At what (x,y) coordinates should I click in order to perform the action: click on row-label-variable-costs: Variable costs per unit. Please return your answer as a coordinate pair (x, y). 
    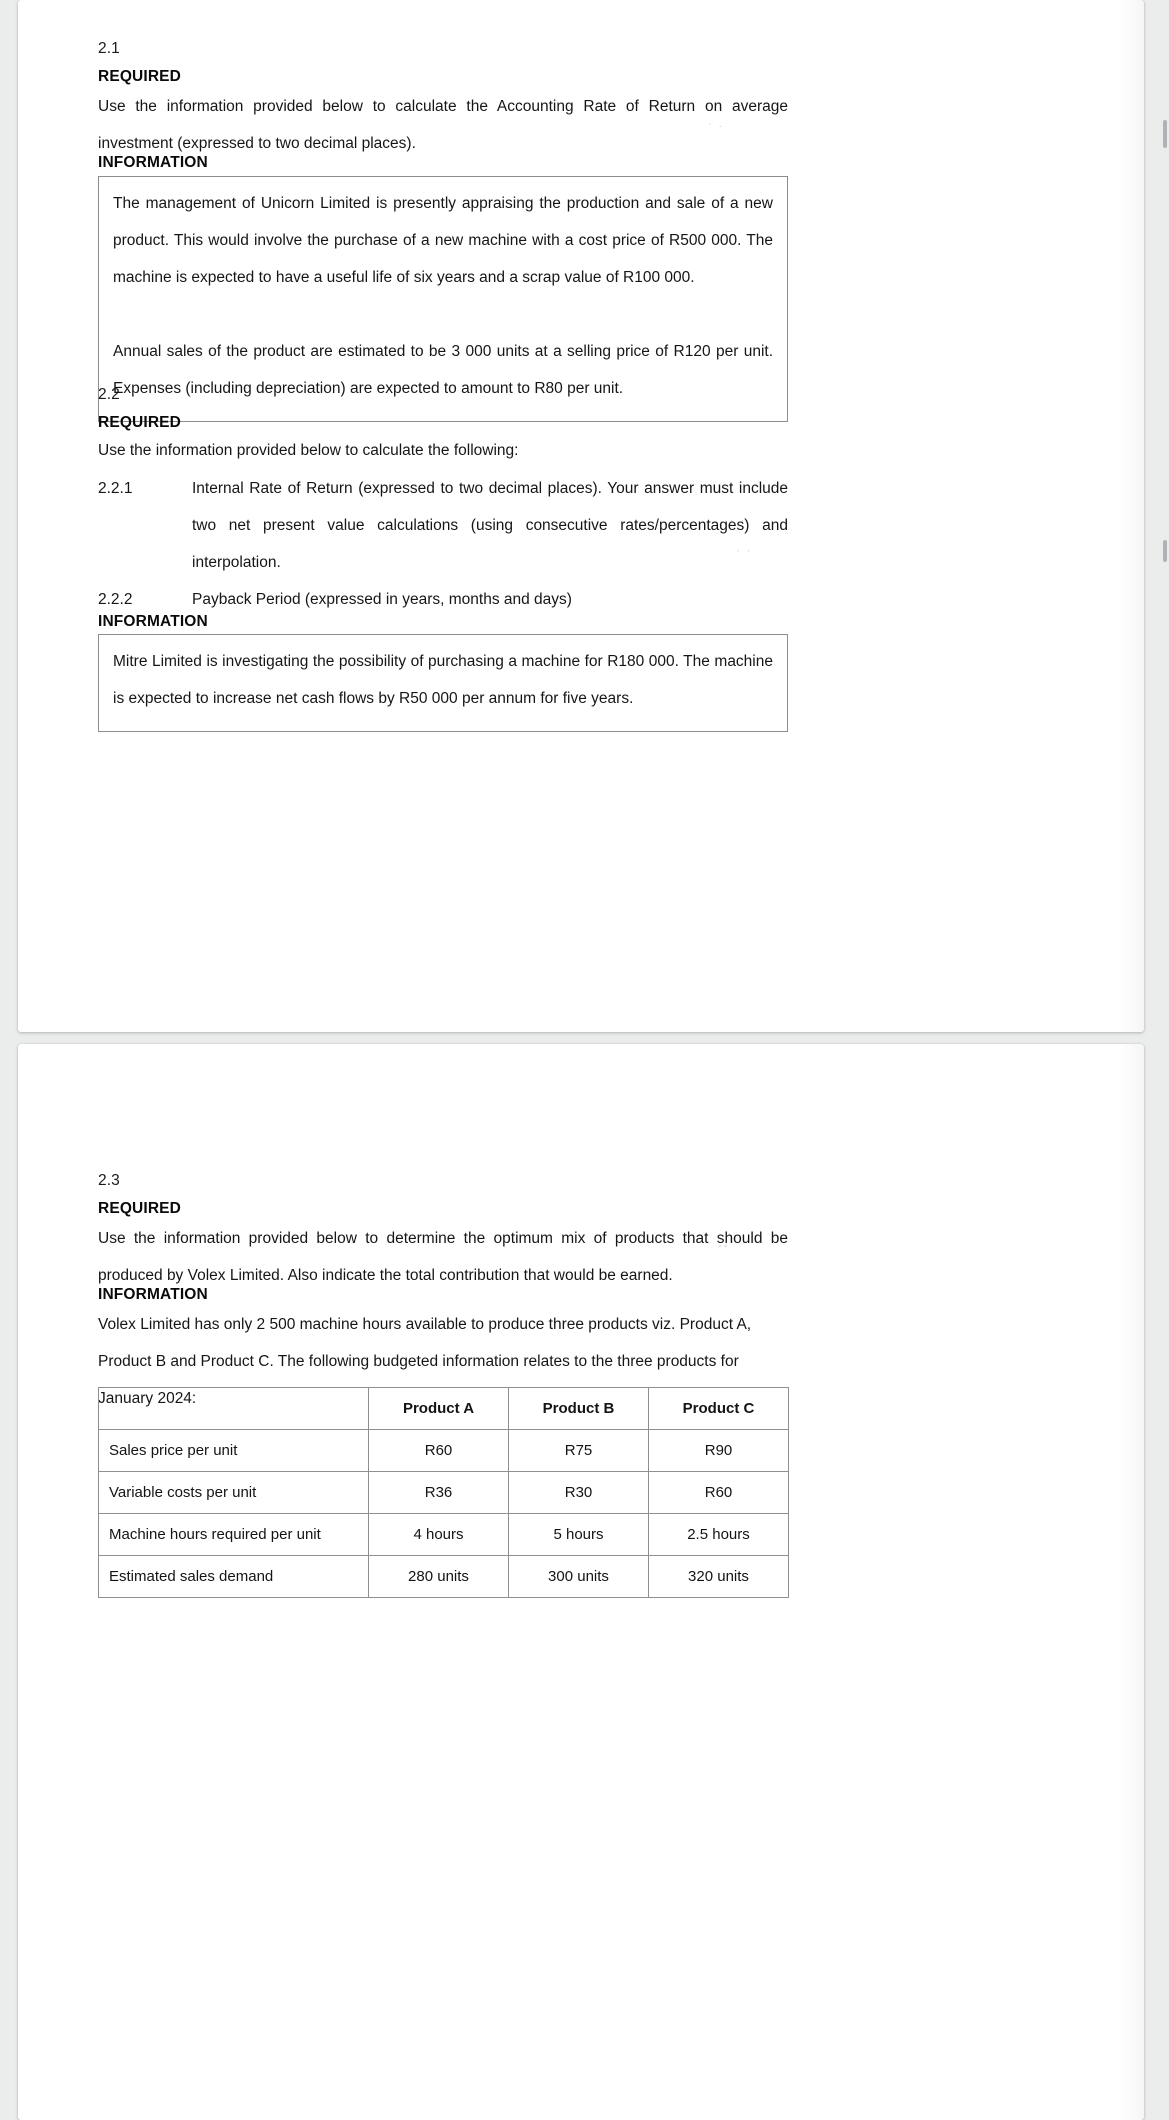
    Looking at the image, I should click on (233, 1492).